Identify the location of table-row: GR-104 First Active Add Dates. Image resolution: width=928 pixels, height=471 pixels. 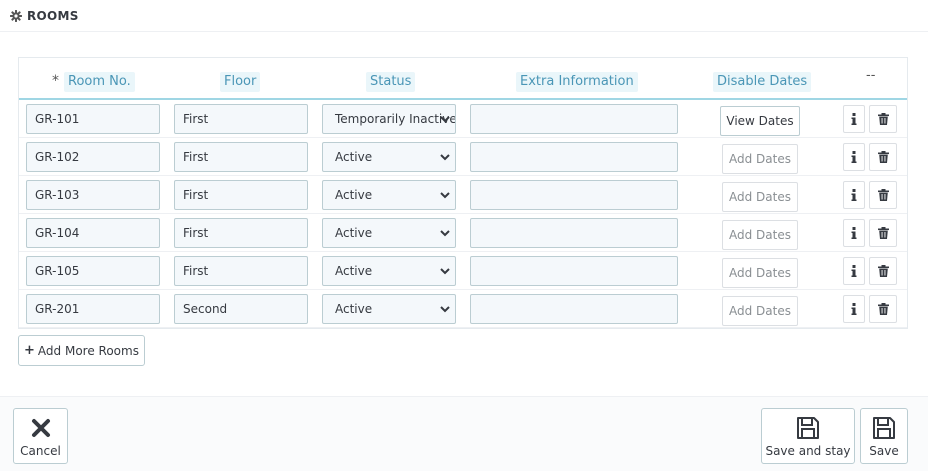
(463, 233).